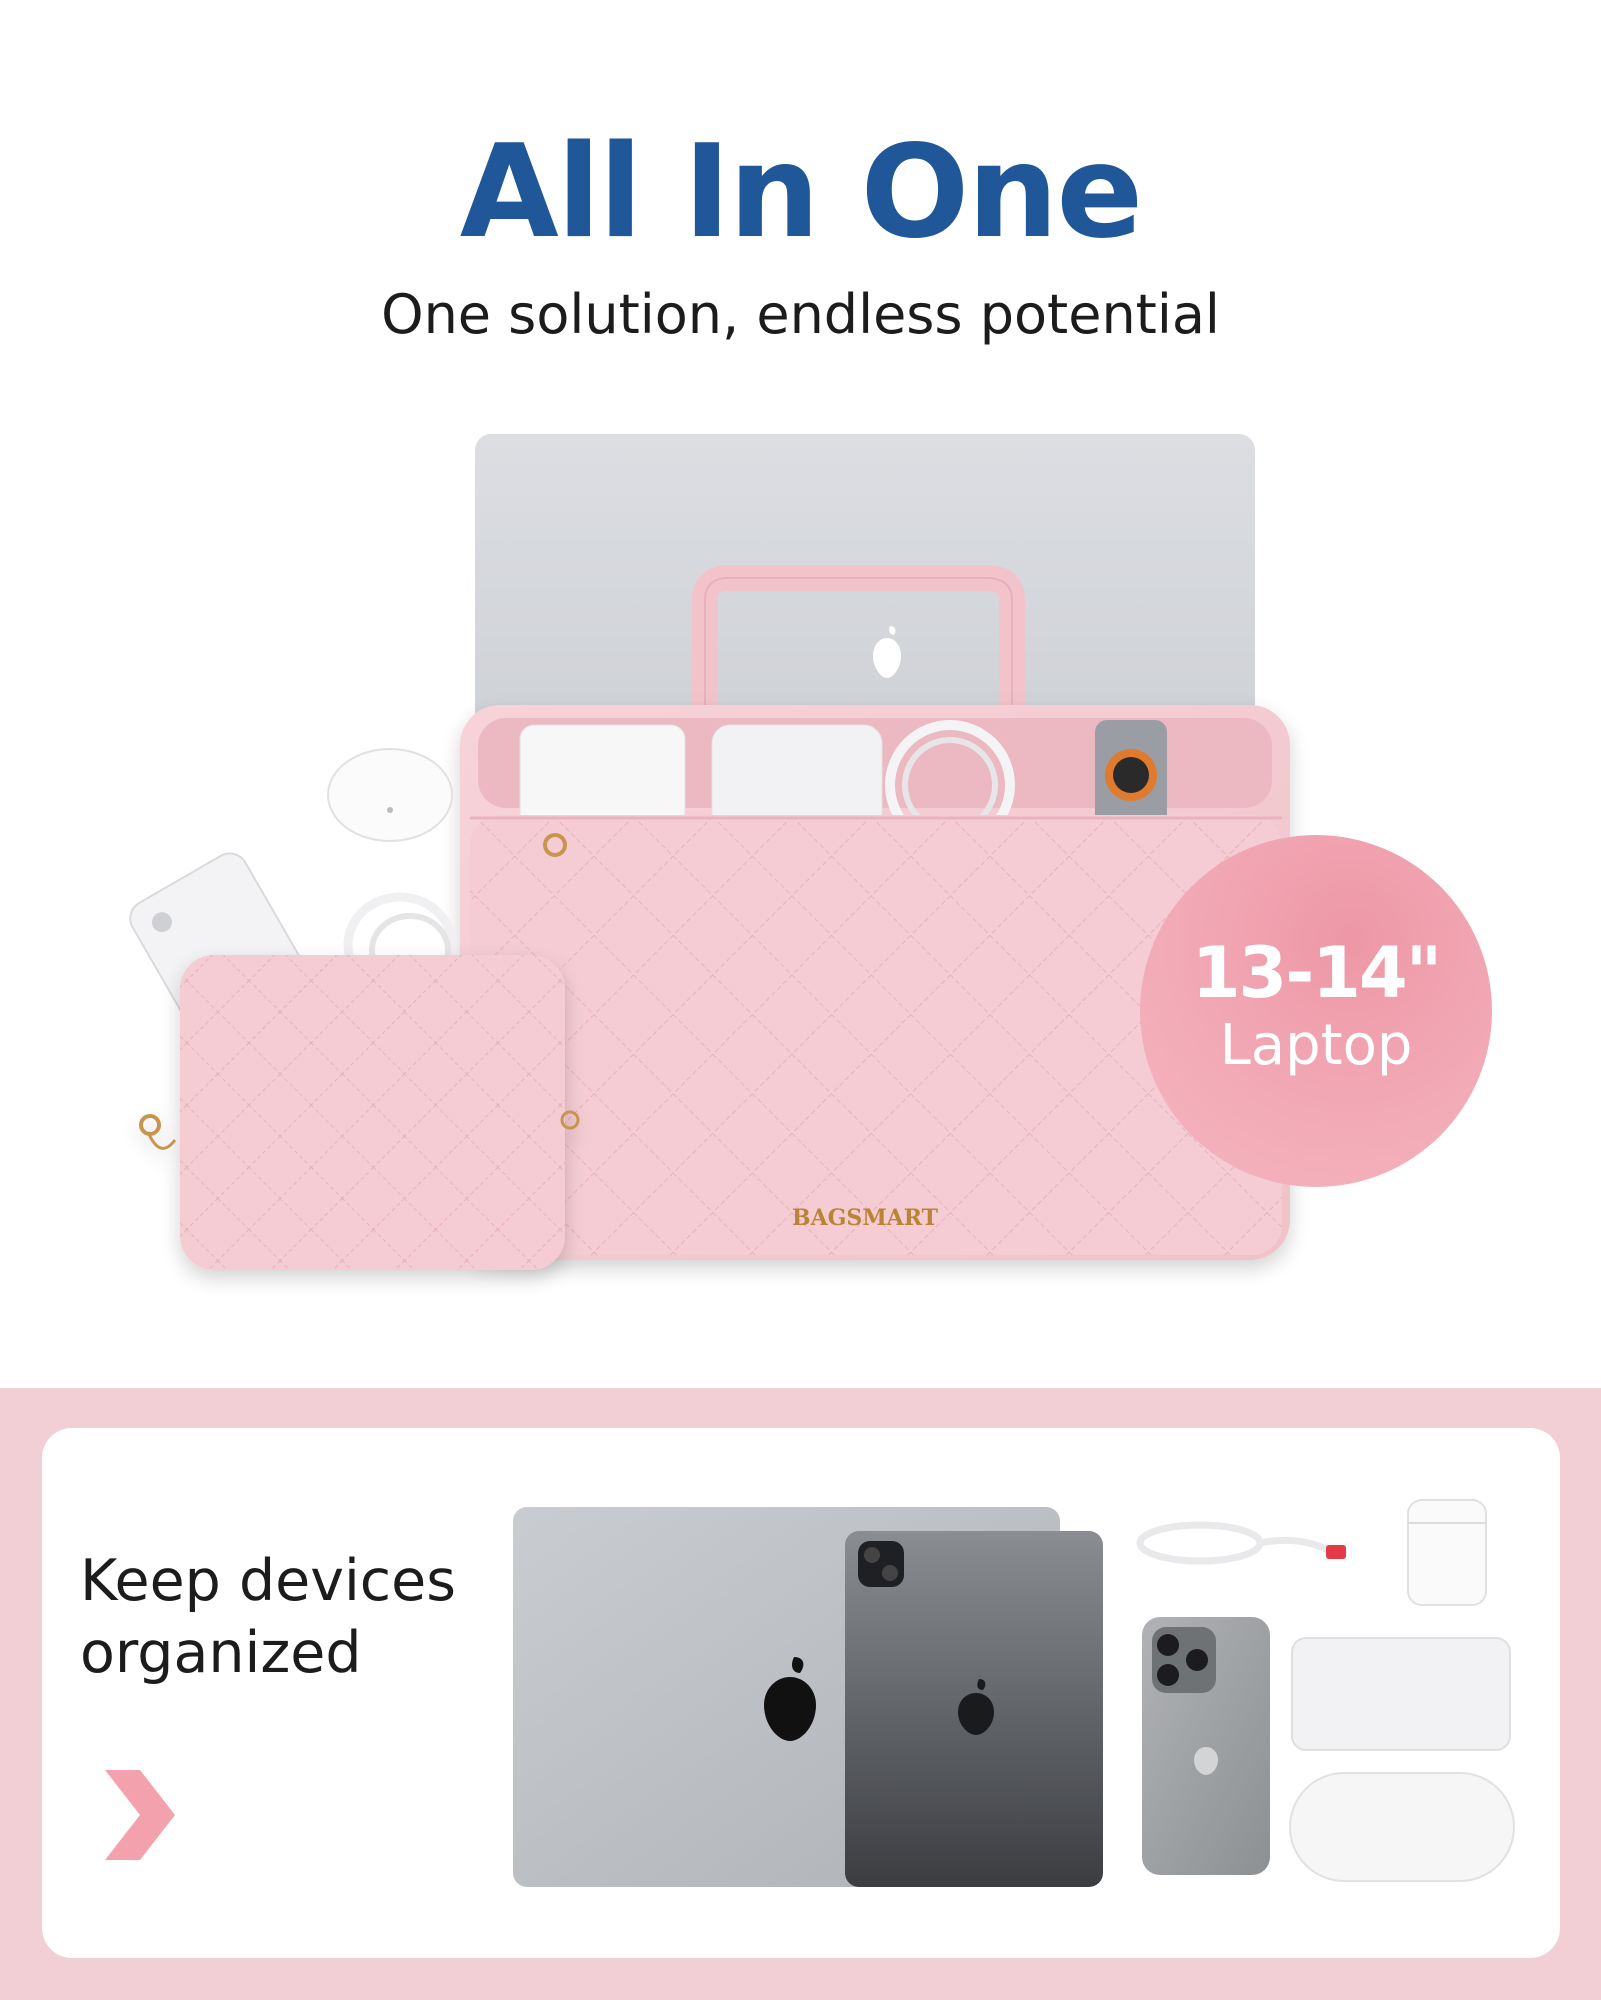 The image size is (1601, 2000). I want to click on feature-text-line-2: organized, so click(221, 1653).